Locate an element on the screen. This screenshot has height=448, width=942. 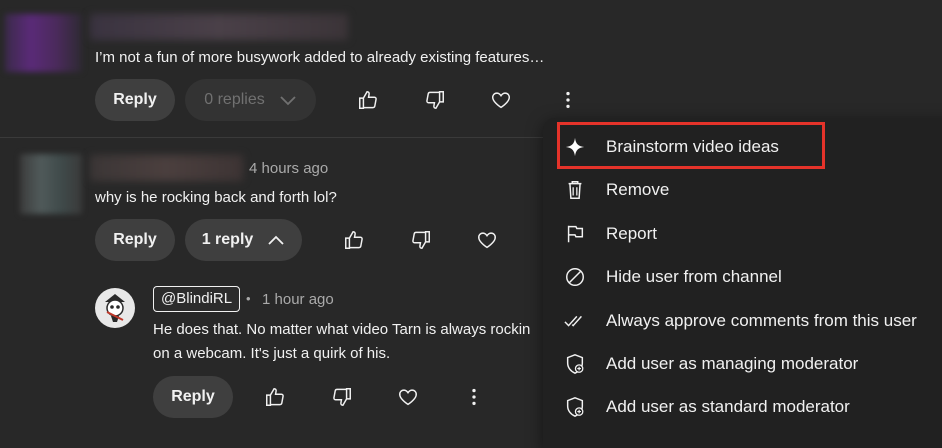
menu-item-standard-moderator: Add user as standard moderator is located at coordinates (742, 406).